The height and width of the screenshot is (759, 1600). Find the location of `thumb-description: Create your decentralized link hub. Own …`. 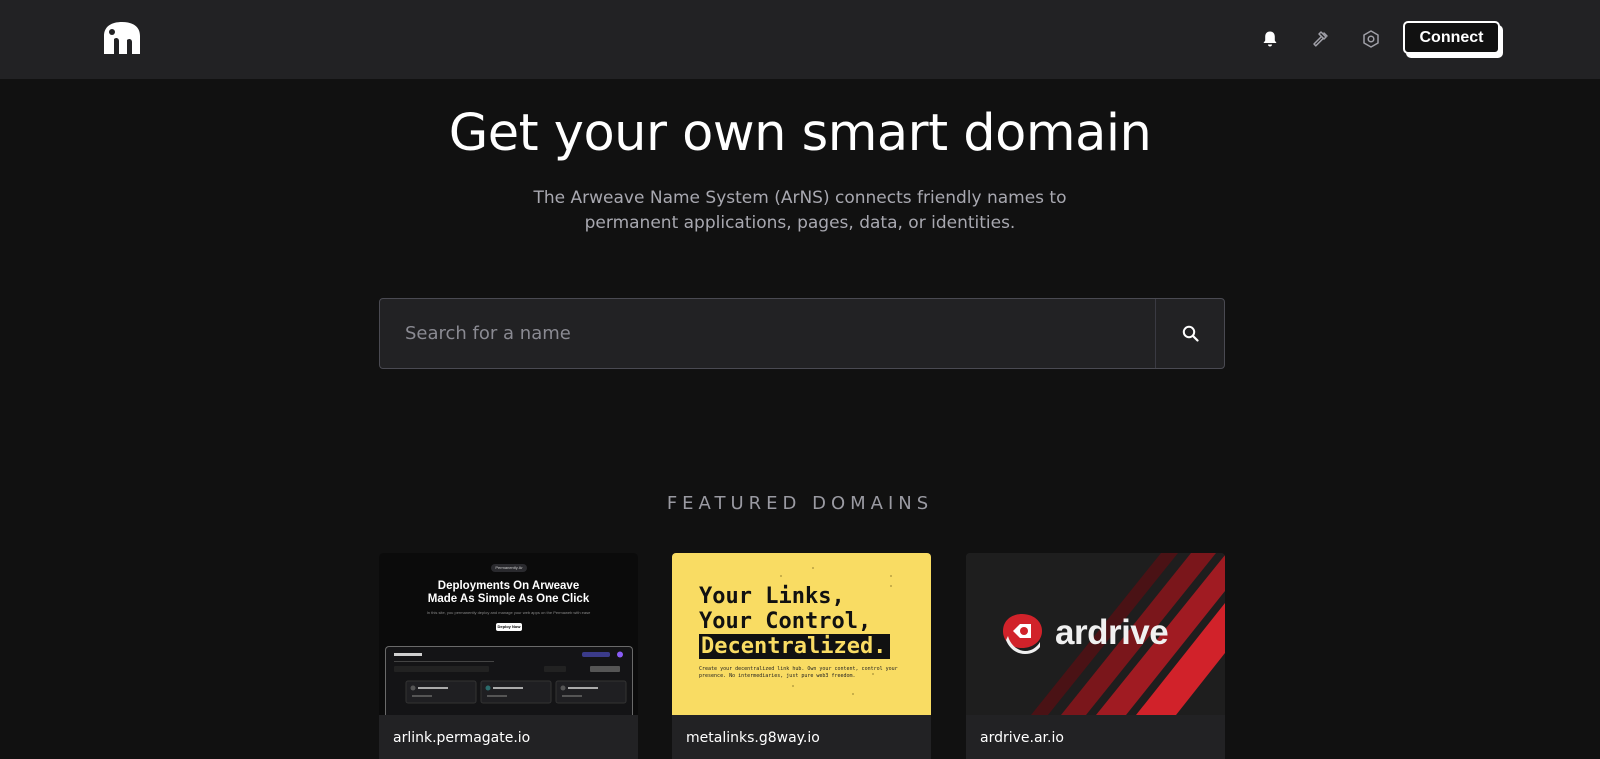

thumb-description: Create your decentralized link hub. Own … is located at coordinates (798, 672).